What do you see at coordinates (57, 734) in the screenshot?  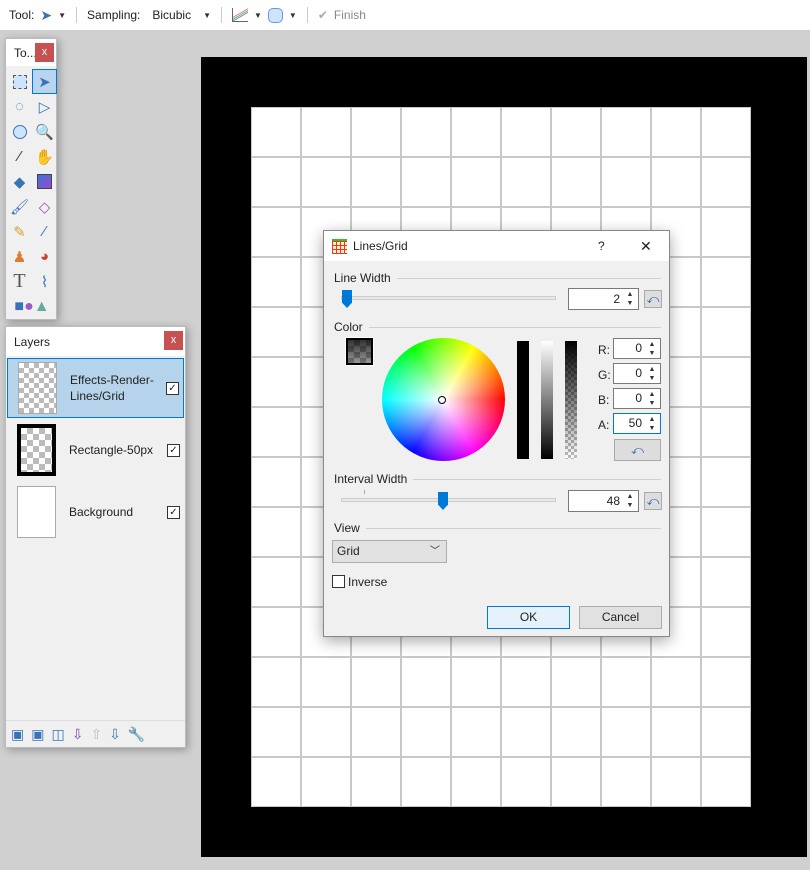 I see `duplicate-layer-icon: ◫` at bounding box center [57, 734].